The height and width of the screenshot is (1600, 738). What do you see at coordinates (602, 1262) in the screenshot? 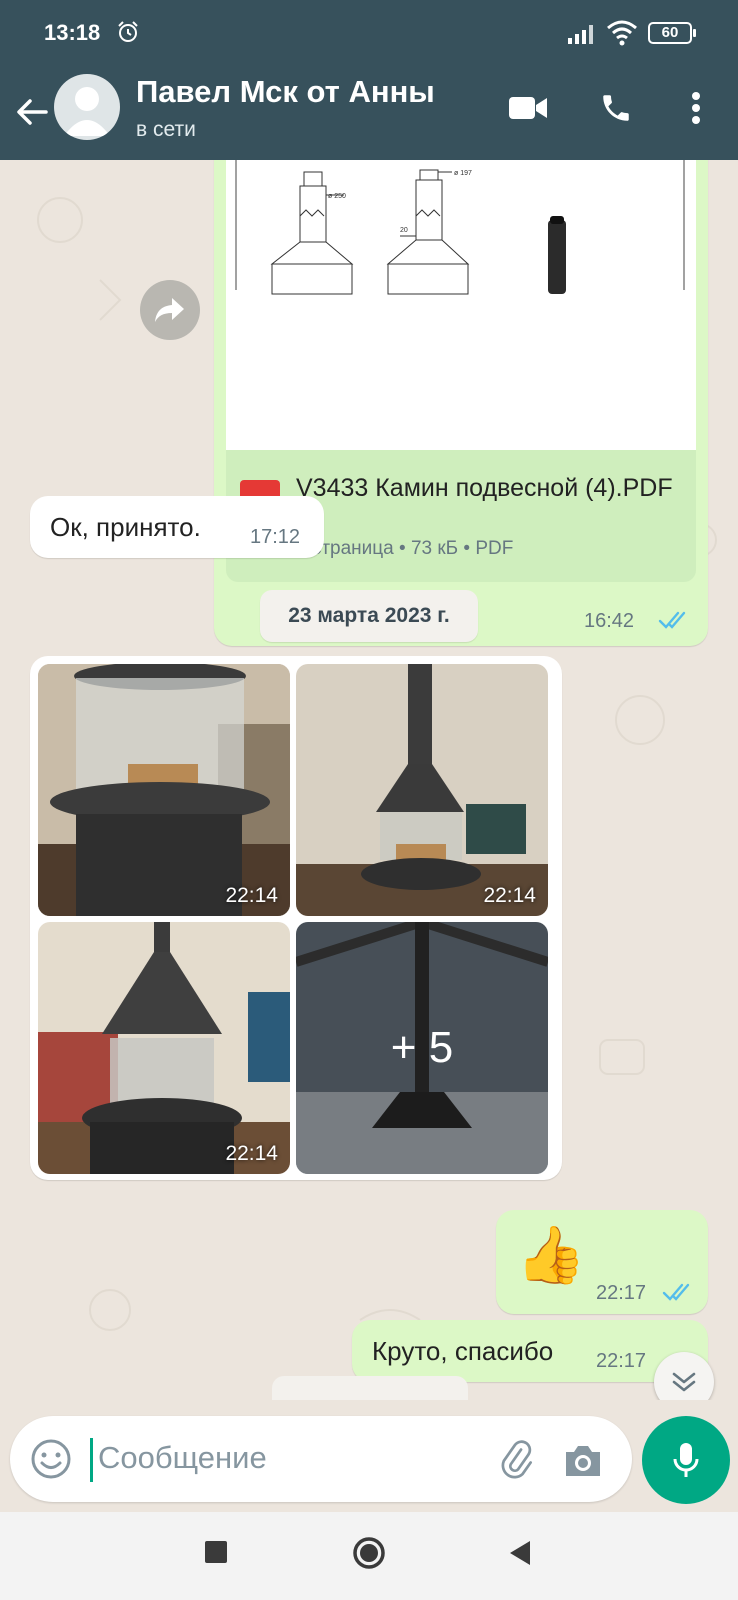
I see `outgoing-emoji-message: 👍 22:17` at bounding box center [602, 1262].